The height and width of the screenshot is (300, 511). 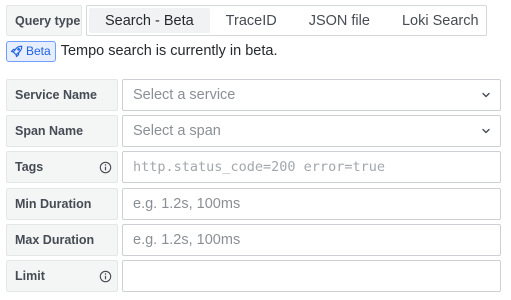 I want to click on service-name-row: Service Name Select a service, so click(x=253, y=95).